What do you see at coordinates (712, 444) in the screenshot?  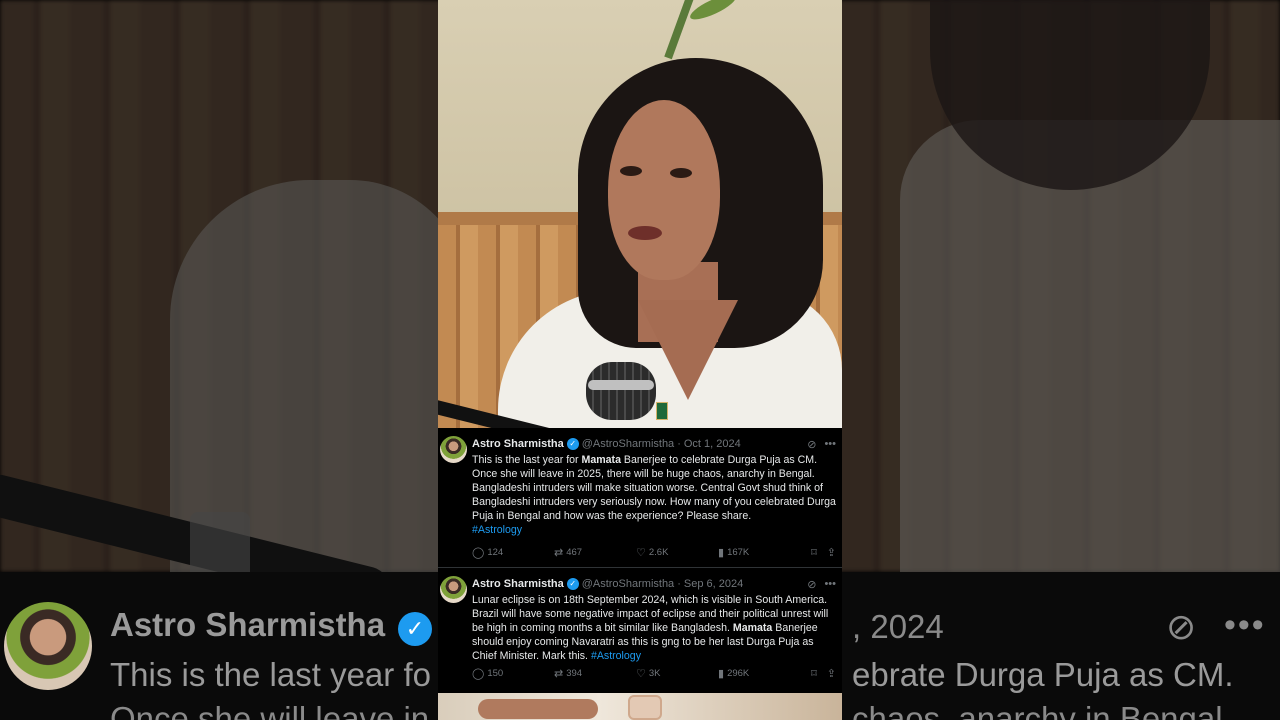 I see `tweet-date: Oct 1, 2024` at bounding box center [712, 444].